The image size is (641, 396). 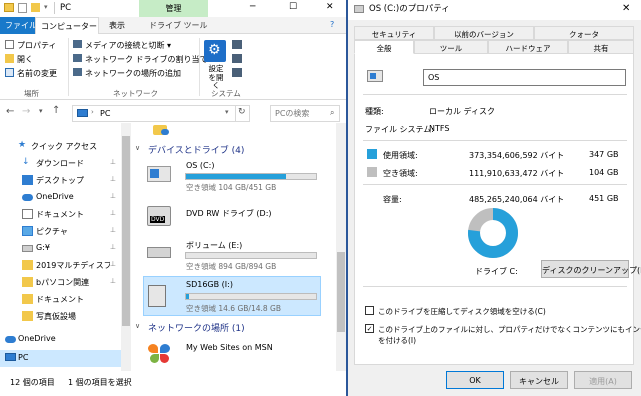 I want to click on nav-item-photos-temp: 写真仮設場, so click(x=60, y=316).